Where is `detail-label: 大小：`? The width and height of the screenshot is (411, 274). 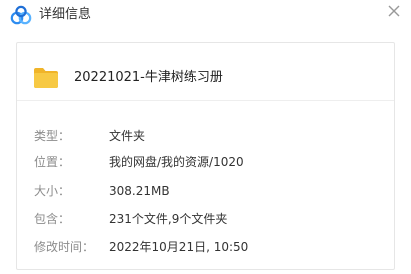 detail-label: 大小： is located at coordinates (52, 191).